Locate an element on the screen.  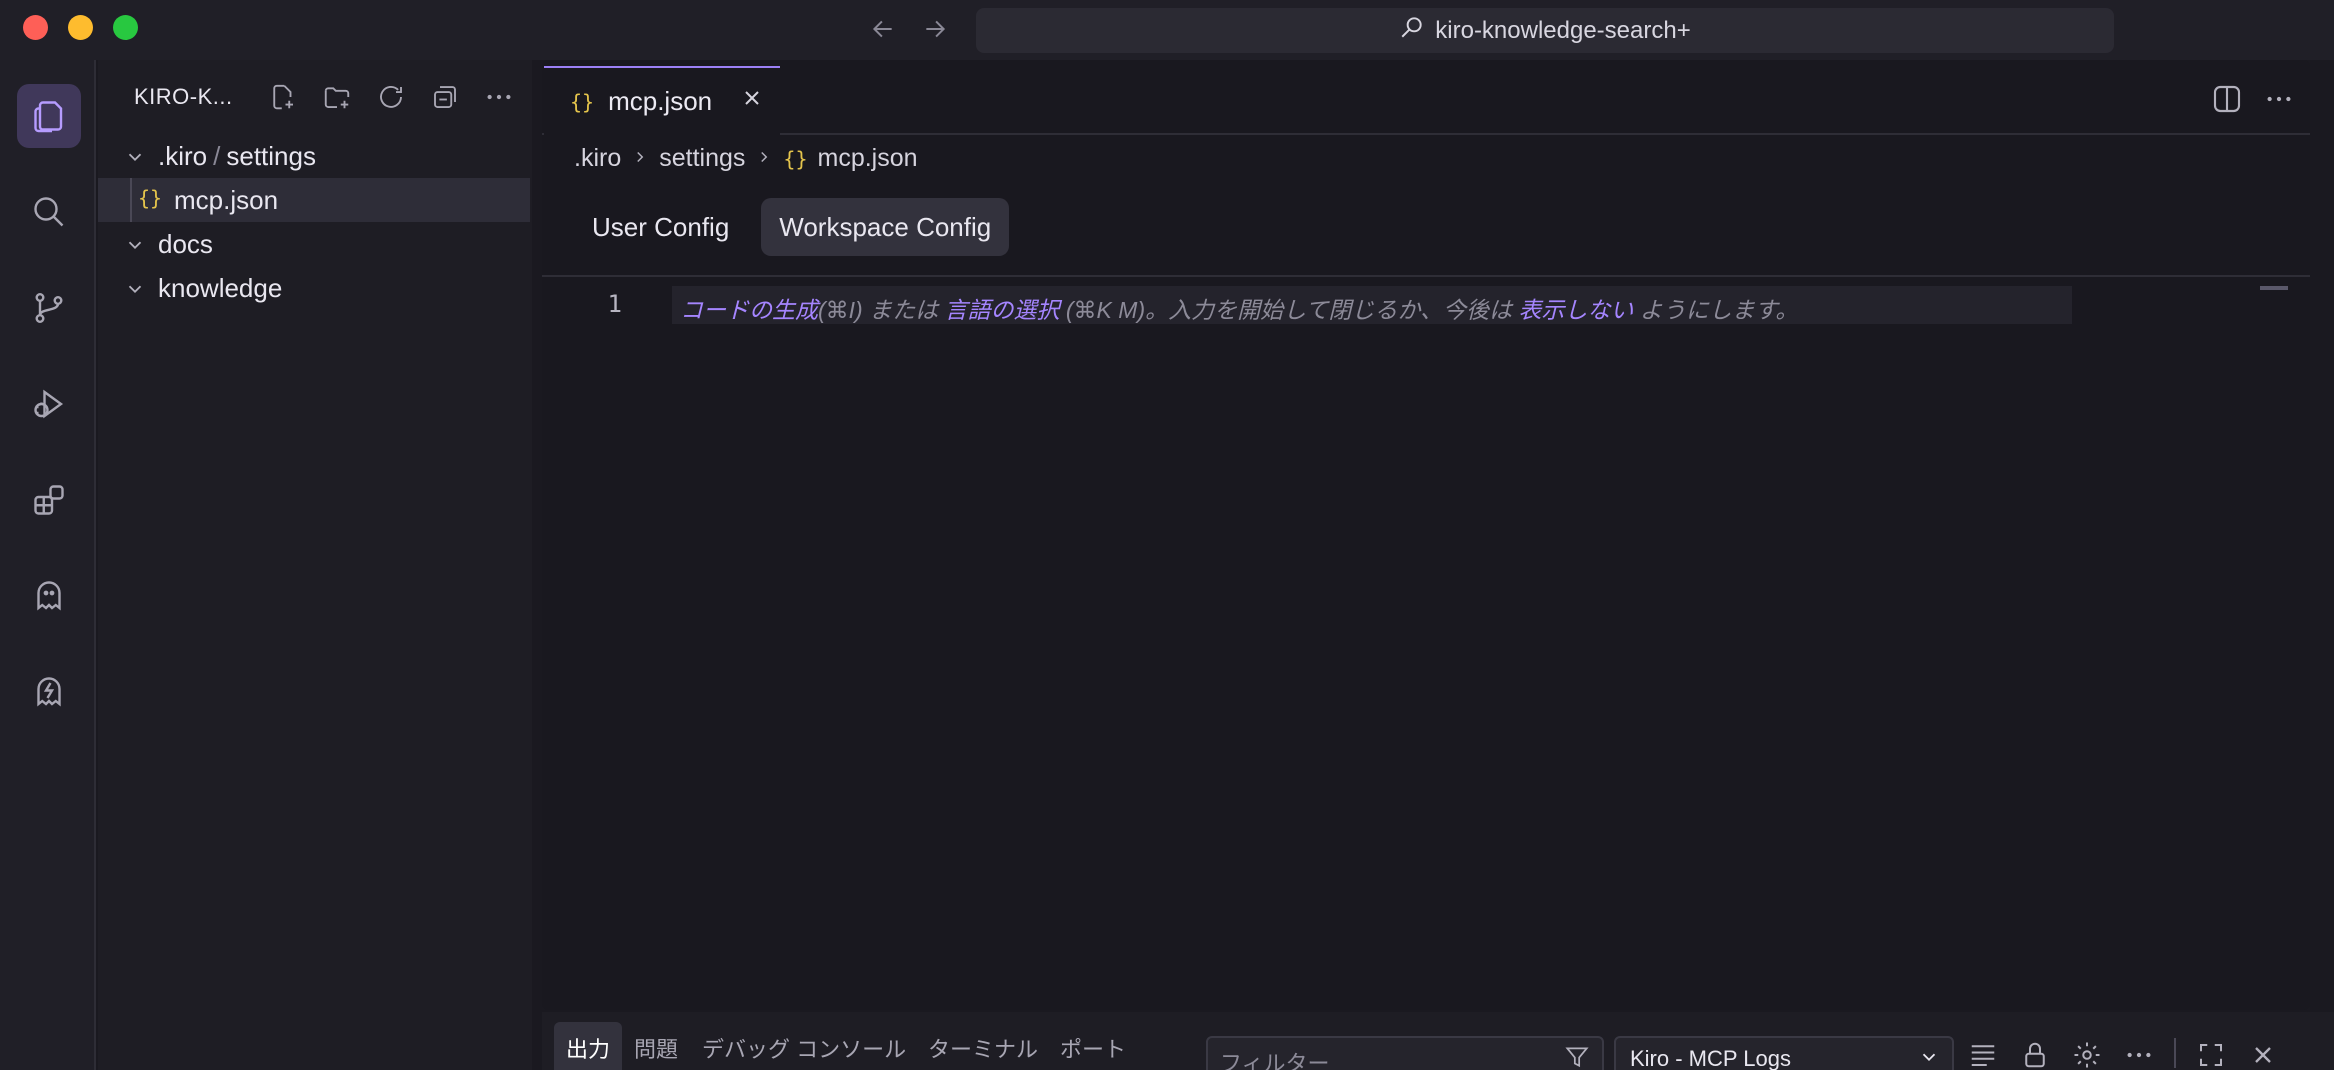
tree-folder-label: docs is located at coordinates (185, 243).